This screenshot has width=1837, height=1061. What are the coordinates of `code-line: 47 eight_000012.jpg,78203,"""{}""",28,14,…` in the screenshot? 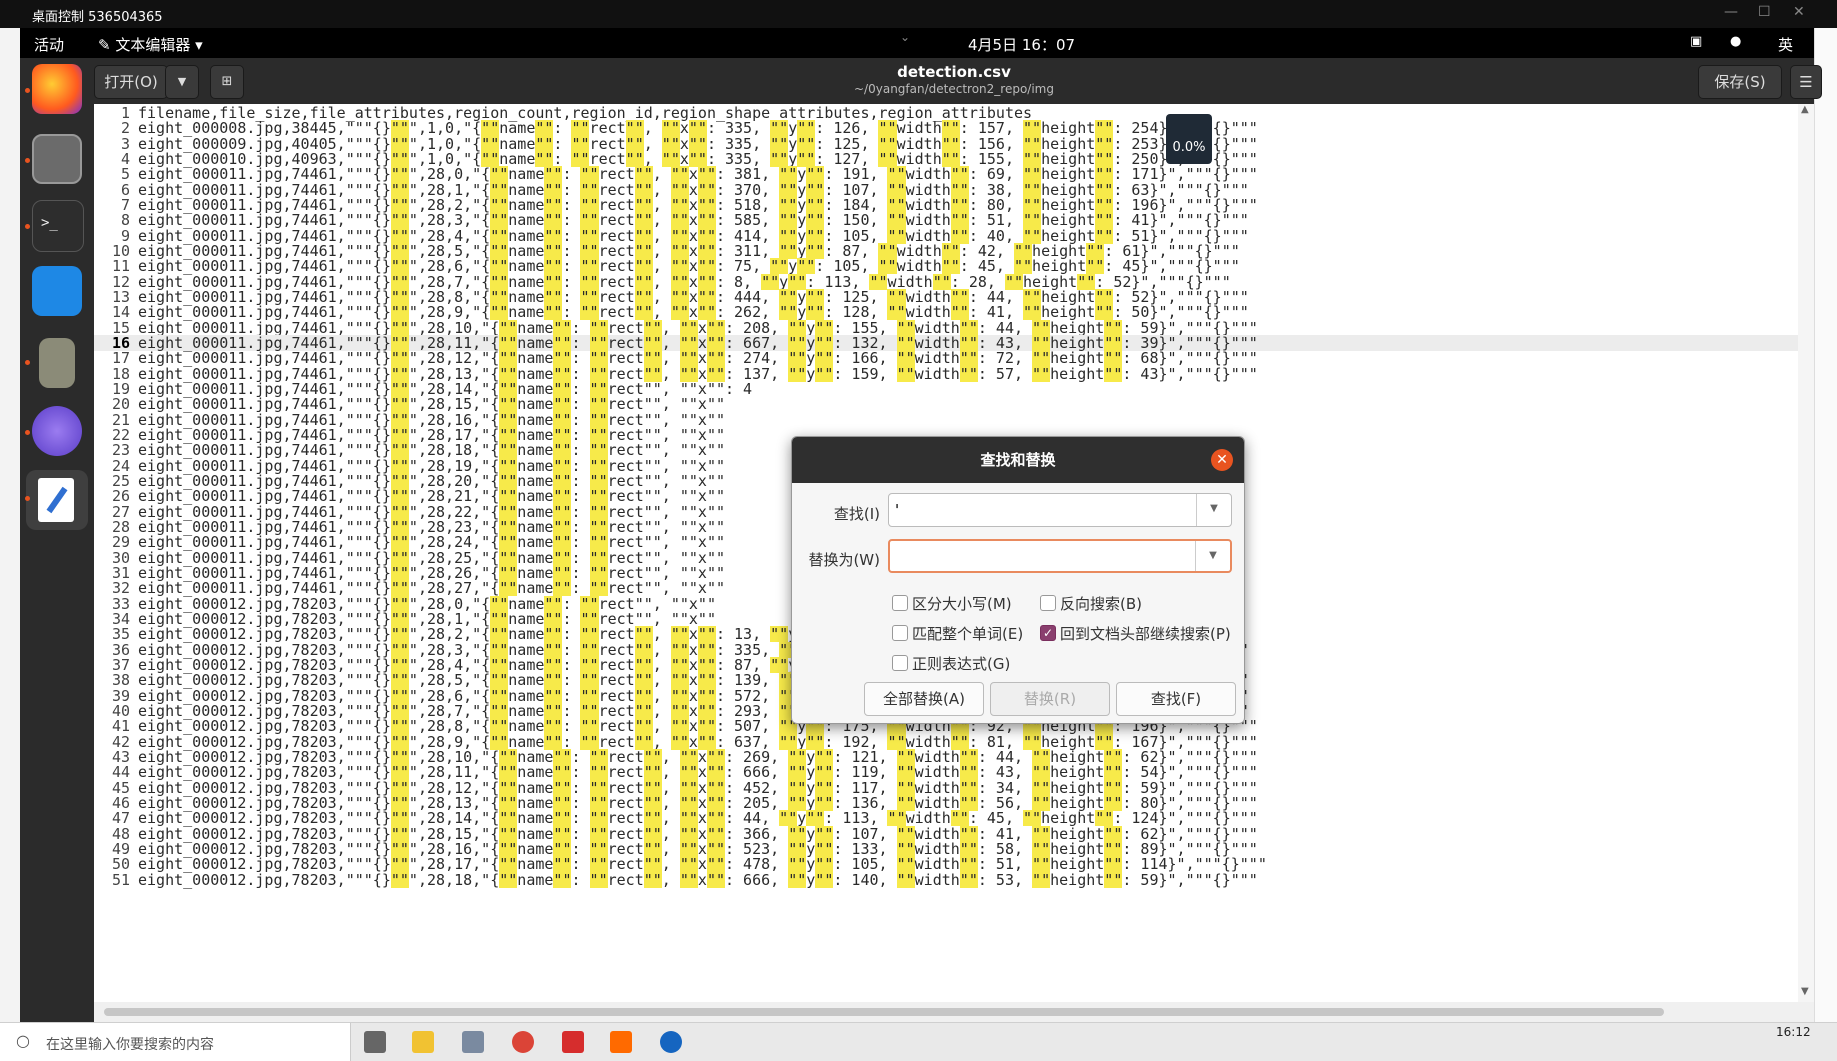 It's located at (946, 818).